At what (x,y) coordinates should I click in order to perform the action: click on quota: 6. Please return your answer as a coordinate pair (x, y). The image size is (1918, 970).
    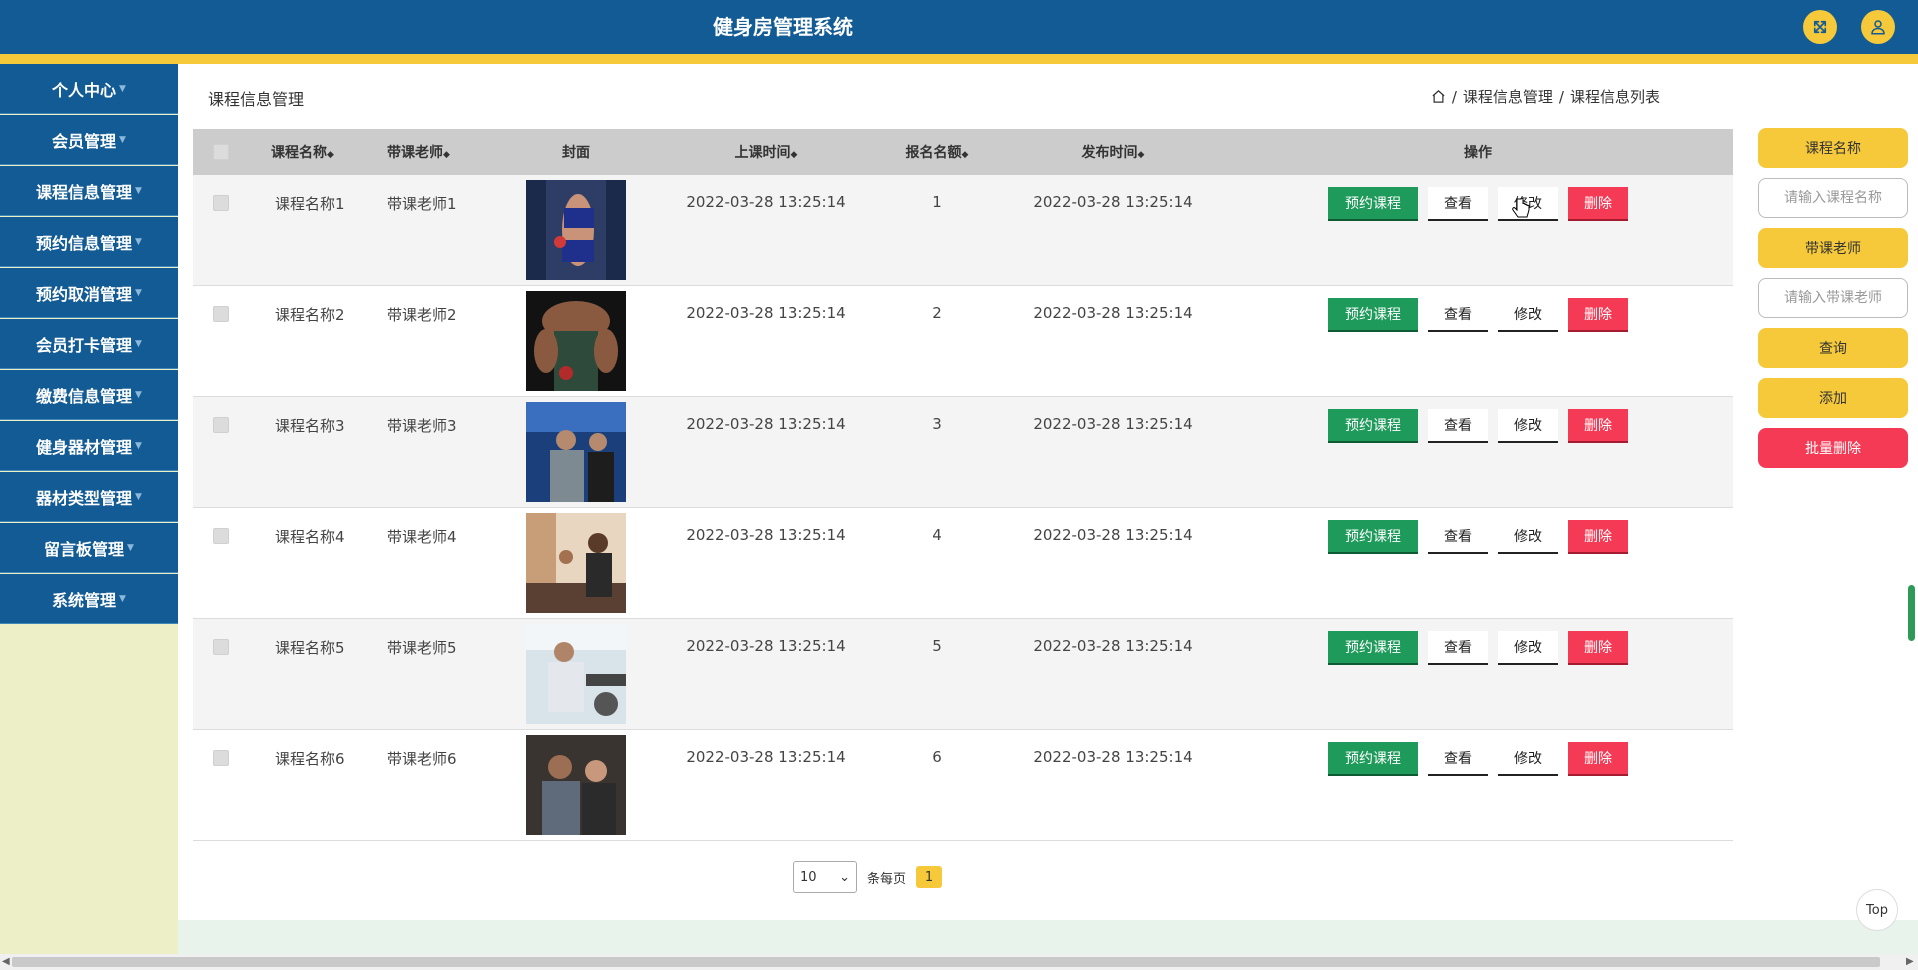
    Looking at the image, I should click on (937, 757).